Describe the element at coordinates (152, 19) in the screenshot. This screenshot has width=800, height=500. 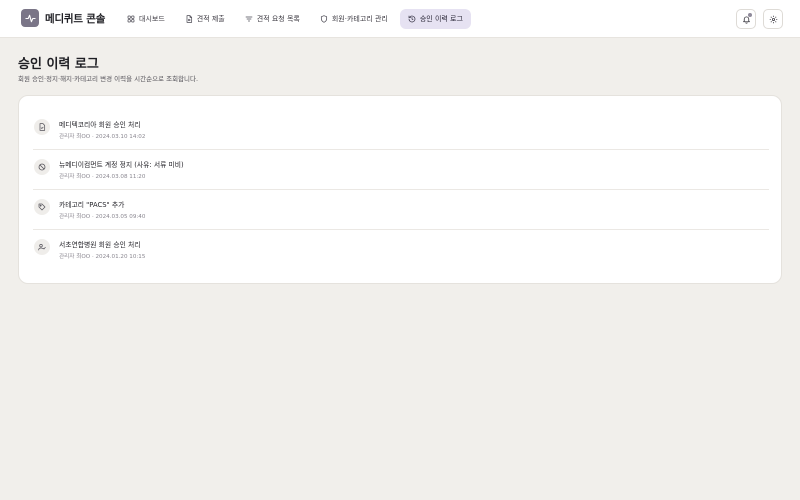
I see `nav-item-label: 대시보드` at that location.